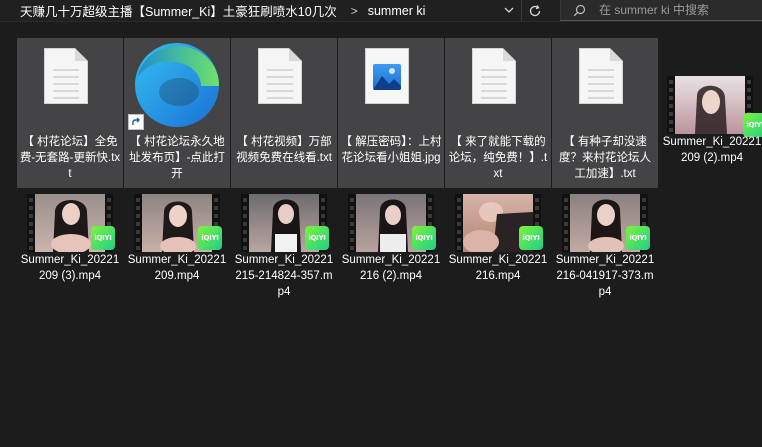 This screenshot has height=447, width=762. I want to click on file-name: Summer_Ki_20221216-041917-373.mp4, so click(605, 276).